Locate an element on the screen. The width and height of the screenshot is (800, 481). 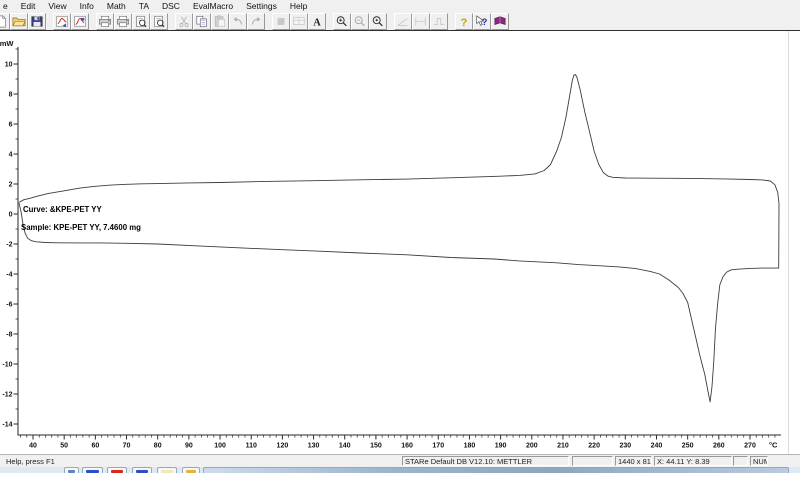
help-icon: ? is located at coordinates (464, 21).